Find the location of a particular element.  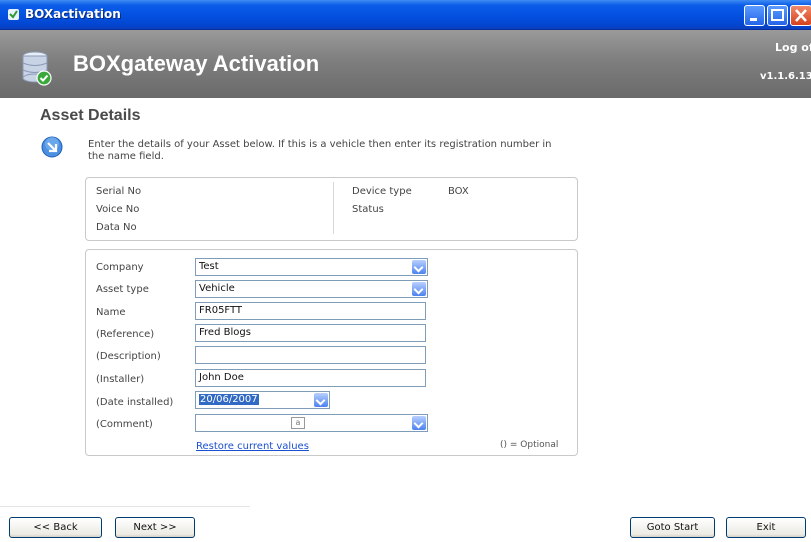

restore-values-link: Restore current values is located at coordinates (252, 446).